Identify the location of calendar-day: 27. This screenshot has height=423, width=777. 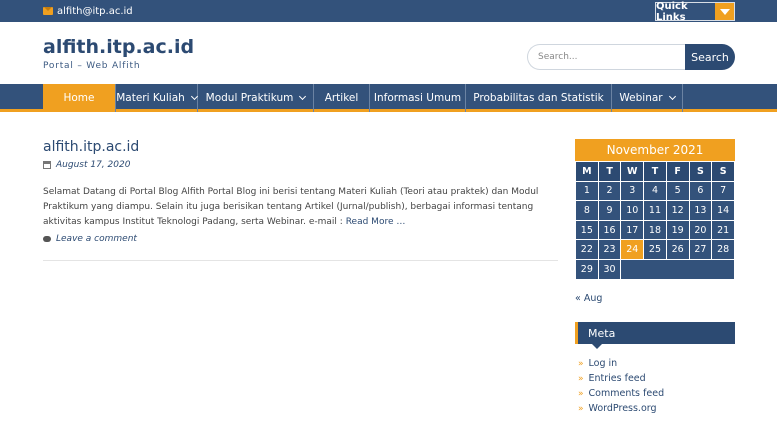
(700, 249).